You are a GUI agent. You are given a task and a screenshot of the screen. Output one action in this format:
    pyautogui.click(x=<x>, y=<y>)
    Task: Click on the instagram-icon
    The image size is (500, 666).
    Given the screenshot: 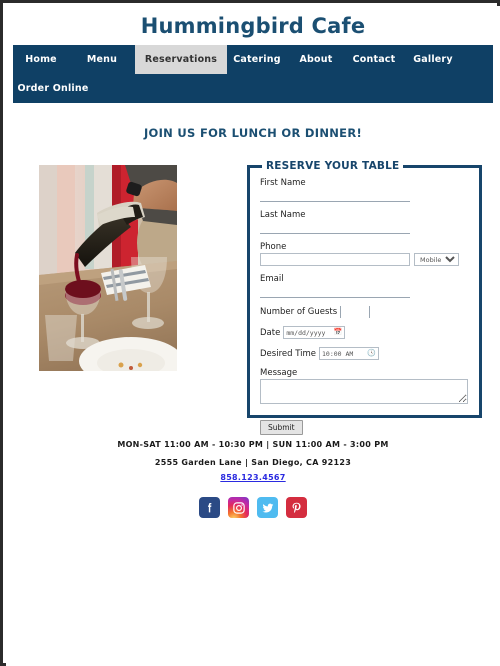 What is the action you would take?
    pyautogui.click(x=238, y=507)
    